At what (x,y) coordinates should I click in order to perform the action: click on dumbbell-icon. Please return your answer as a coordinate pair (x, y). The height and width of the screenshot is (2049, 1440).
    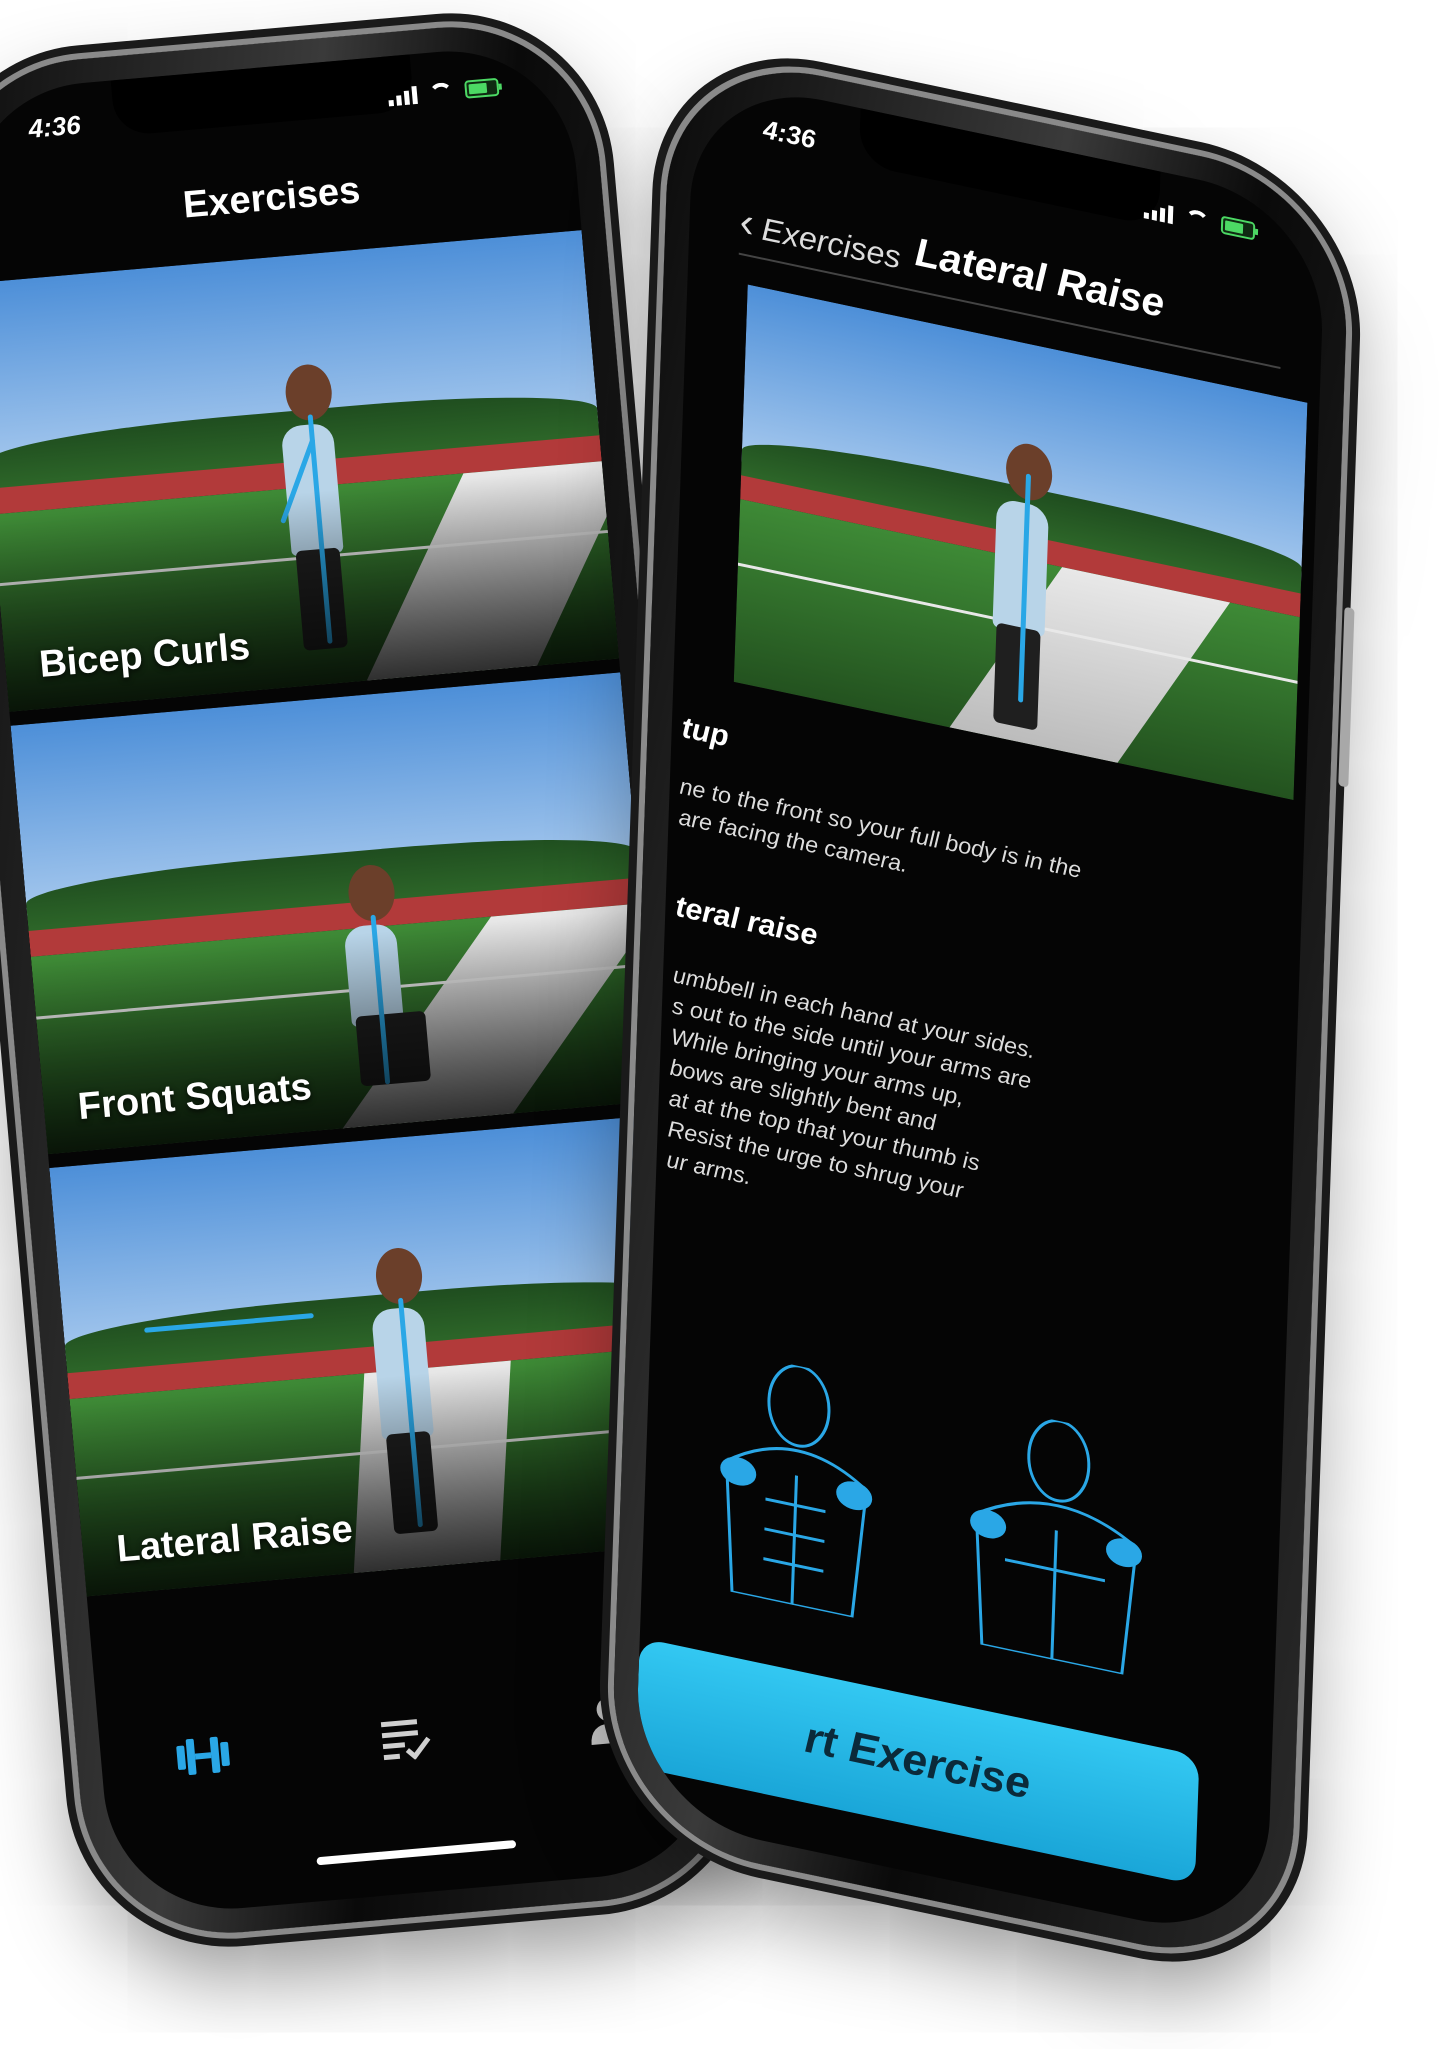
    Looking at the image, I should click on (203, 1756).